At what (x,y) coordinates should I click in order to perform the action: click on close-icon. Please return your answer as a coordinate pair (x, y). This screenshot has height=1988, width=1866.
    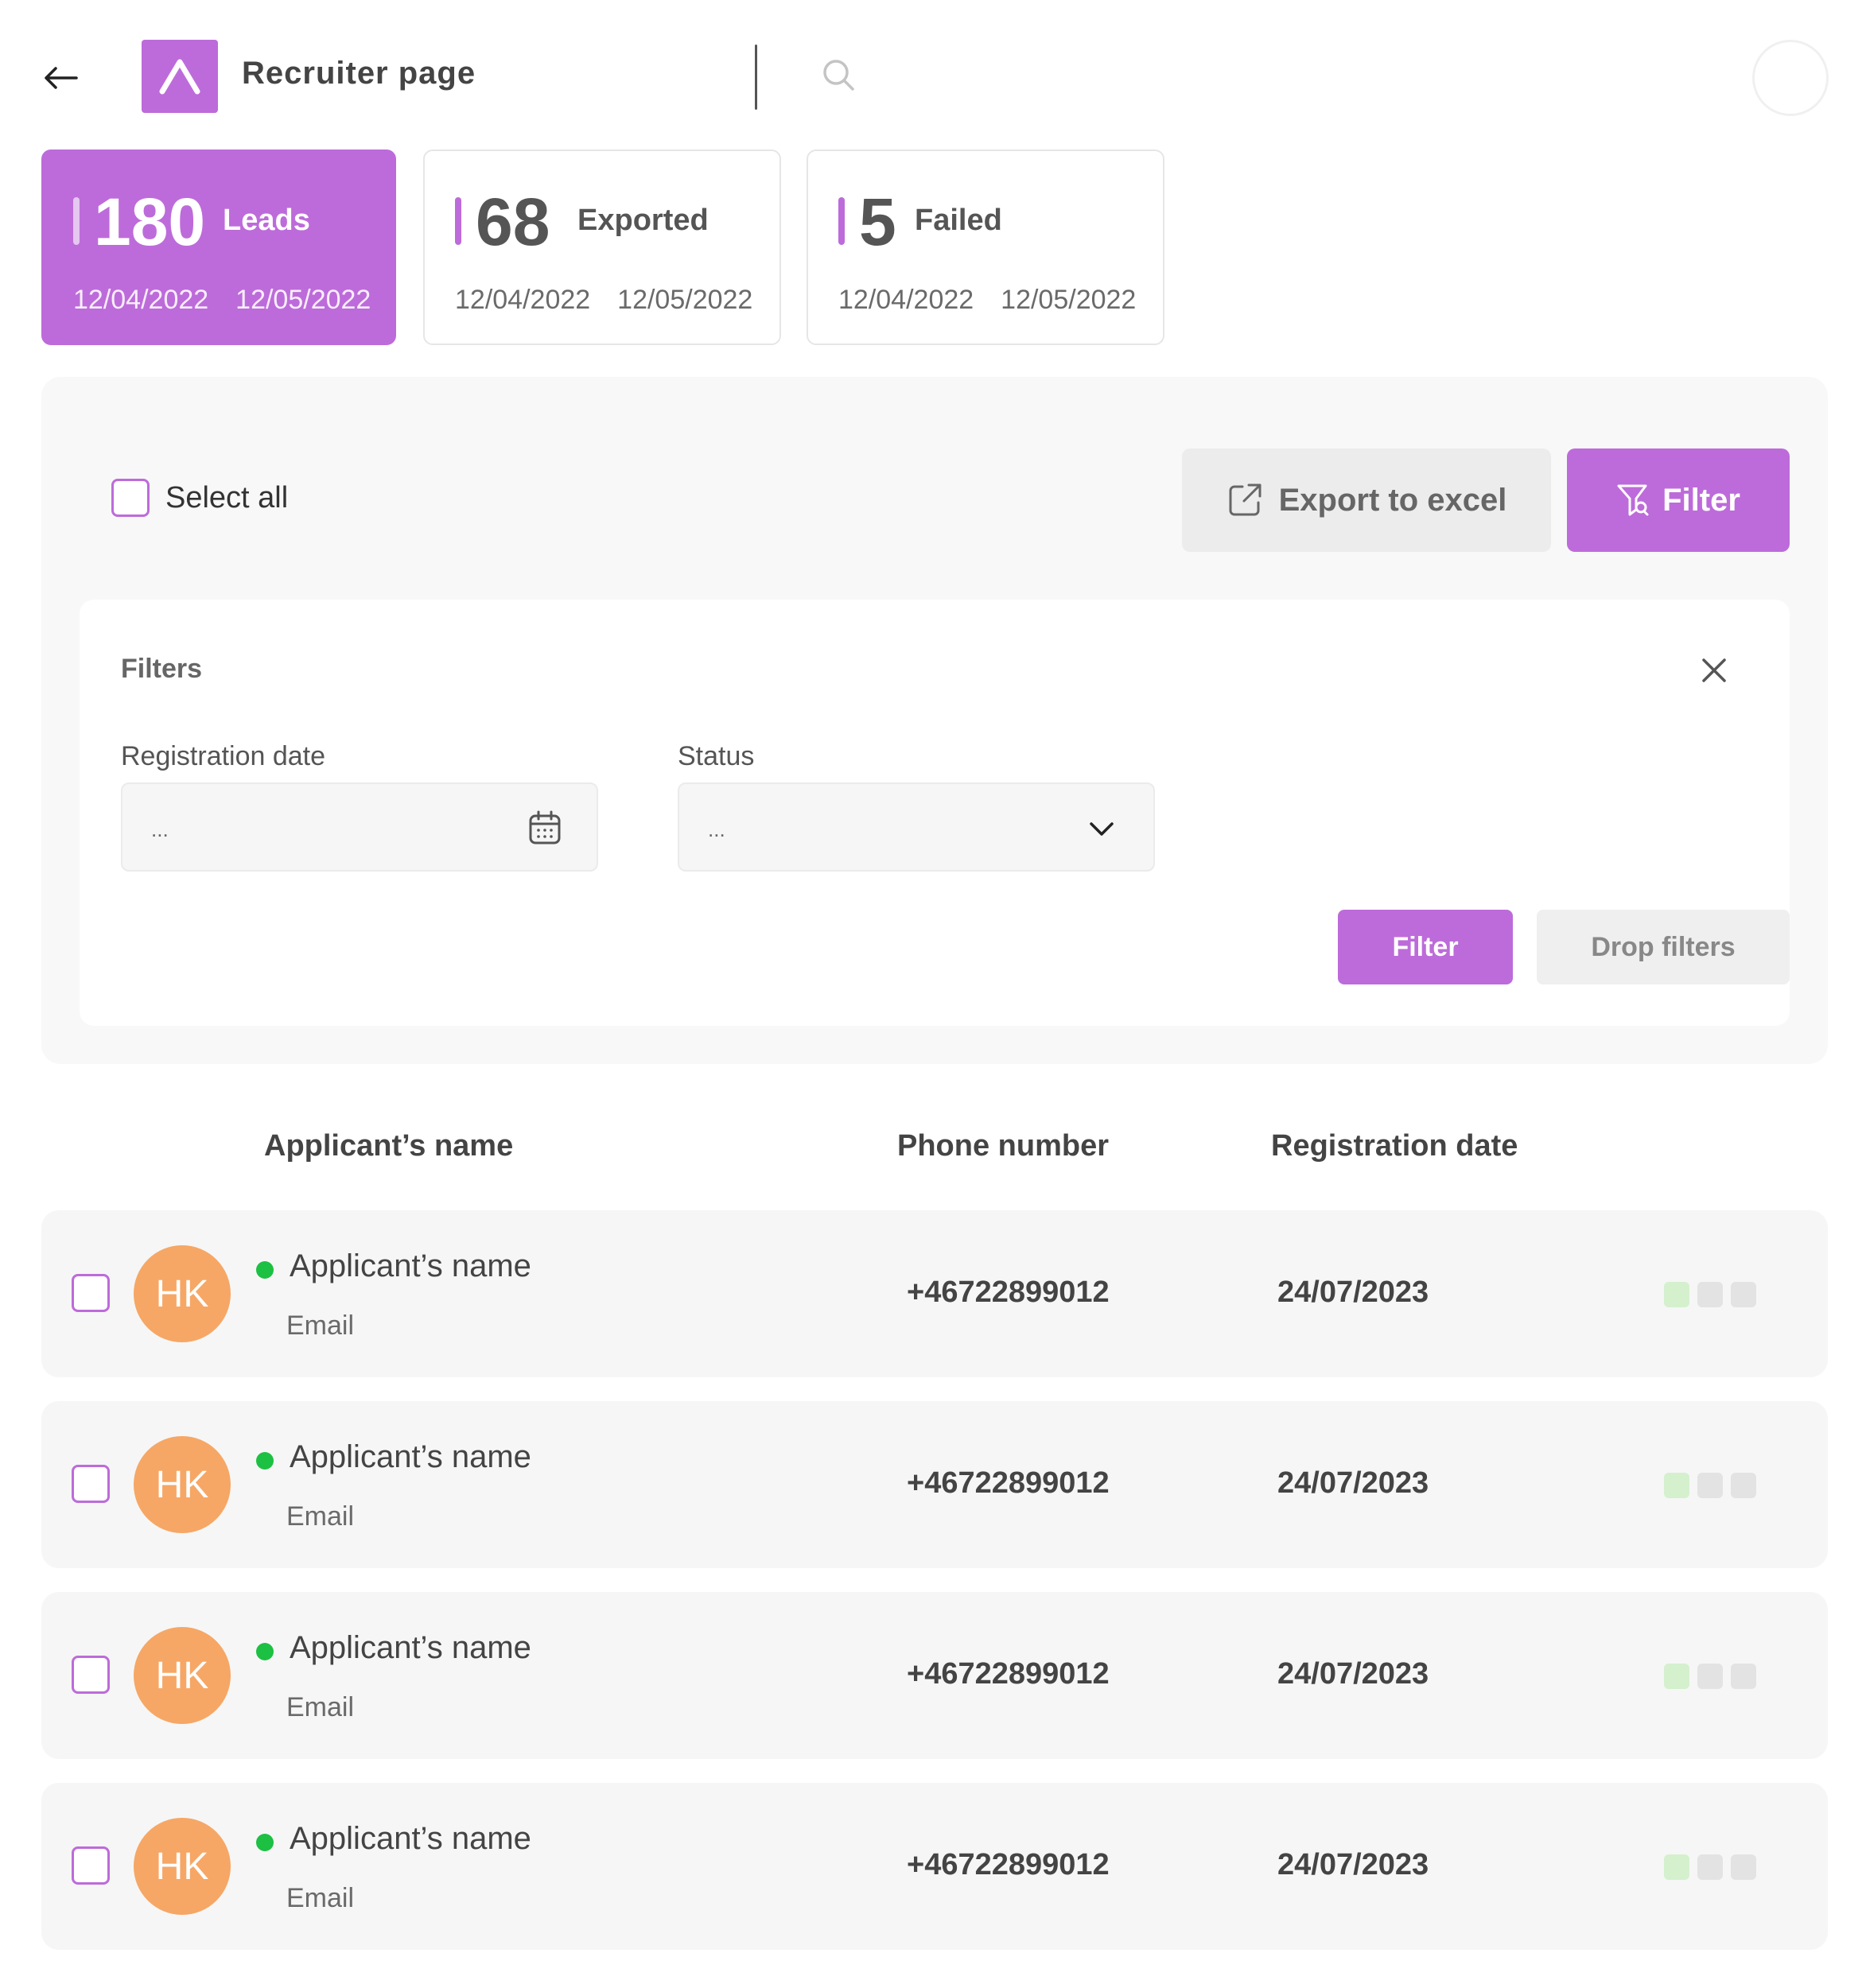
    Looking at the image, I should click on (1714, 670).